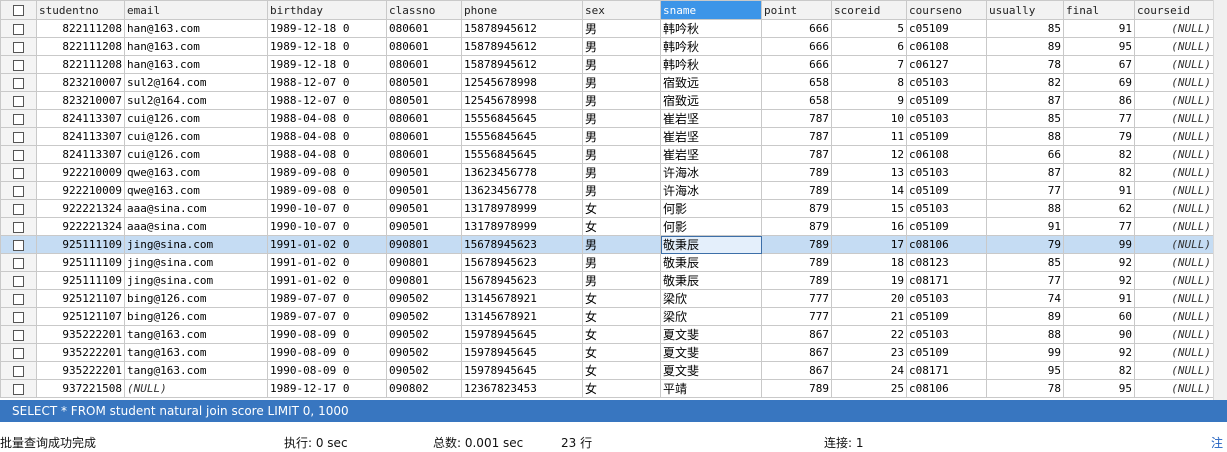  I want to click on cell-courseno: c08171, so click(946, 370).